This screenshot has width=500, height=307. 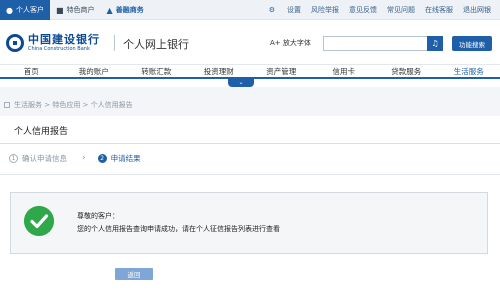 I want to click on tab-personal-customer: ● 个人客户, so click(x=25, y=10).